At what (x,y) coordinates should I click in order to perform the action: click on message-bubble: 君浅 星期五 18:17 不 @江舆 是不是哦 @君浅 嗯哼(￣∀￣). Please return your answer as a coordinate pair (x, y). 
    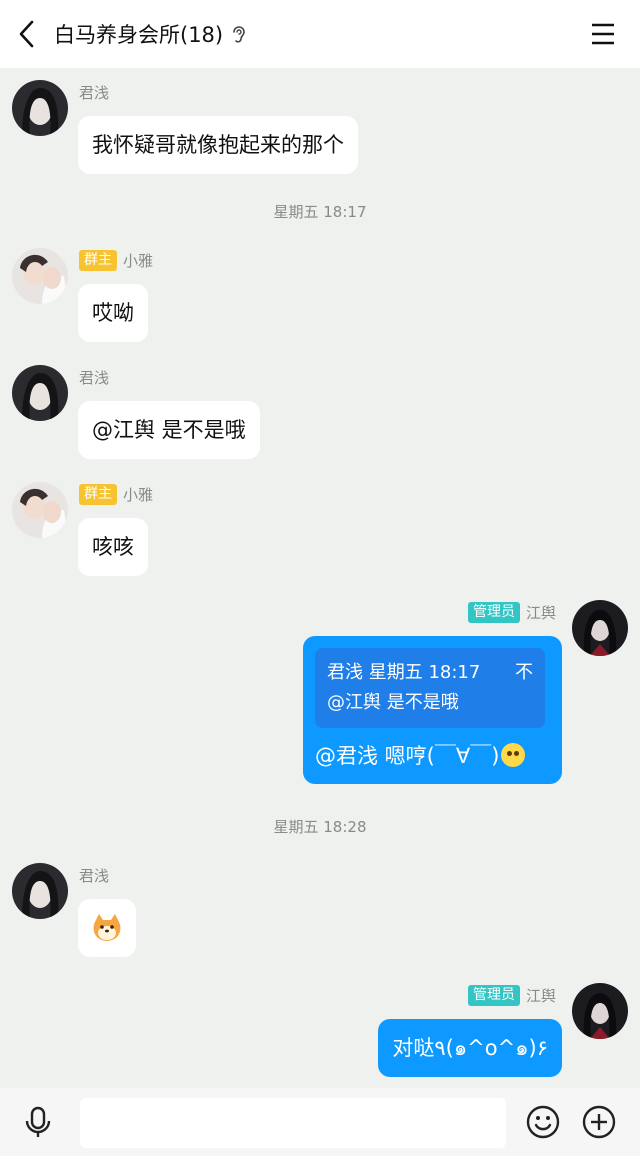
    Looking at the image, I should click on (432, 710).